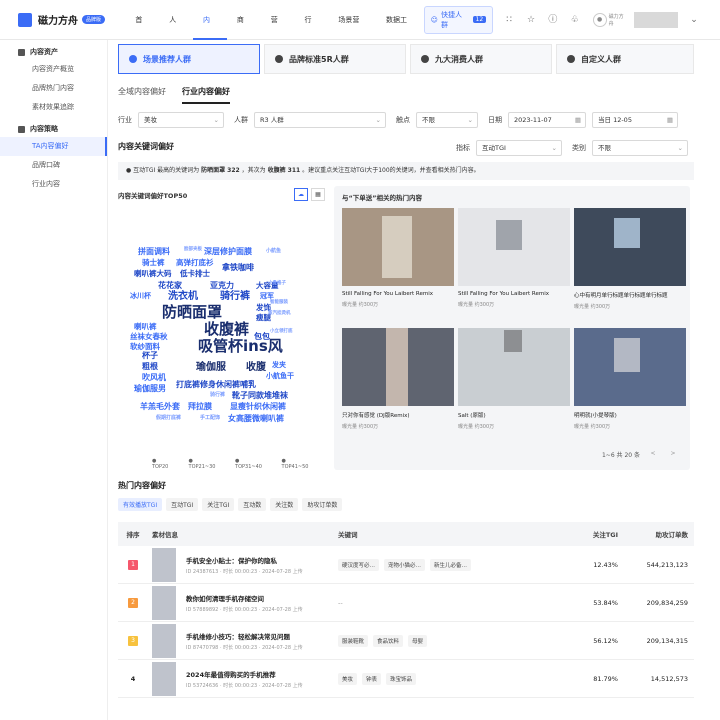 This screenshot has width=720, height=720. I want to click on tab-5r-crowd: 品牌标准5R人群, so click(335, 59).